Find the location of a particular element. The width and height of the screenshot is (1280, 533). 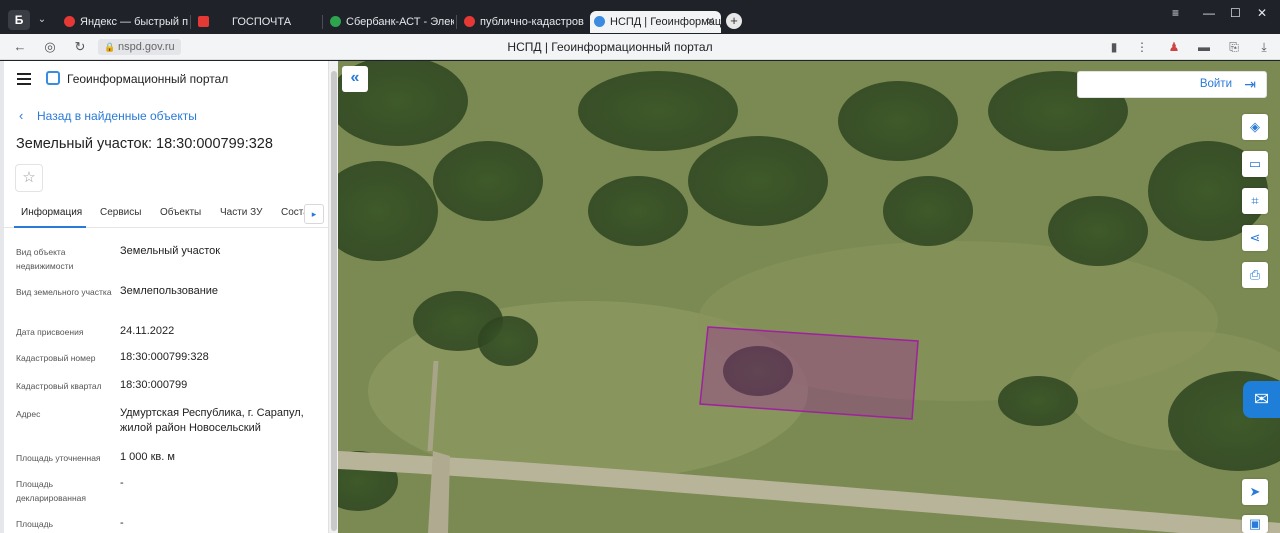

panel-edge is located at coordinates (2, 297).